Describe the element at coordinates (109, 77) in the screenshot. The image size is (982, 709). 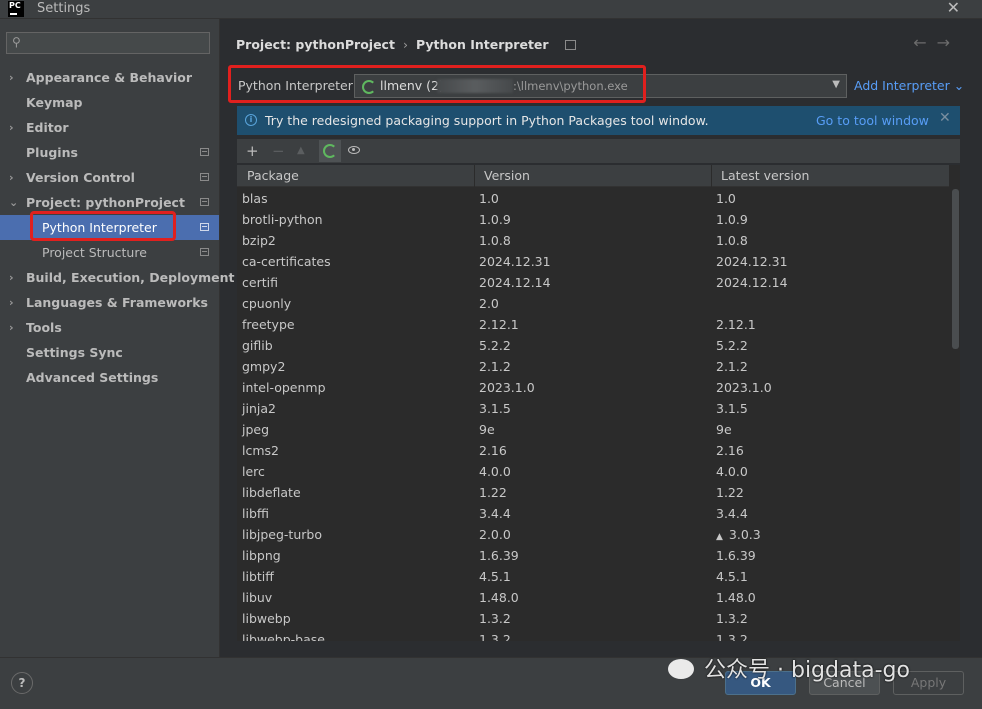
I see `sidebar-item: › Appearance & Behavior` at that location.